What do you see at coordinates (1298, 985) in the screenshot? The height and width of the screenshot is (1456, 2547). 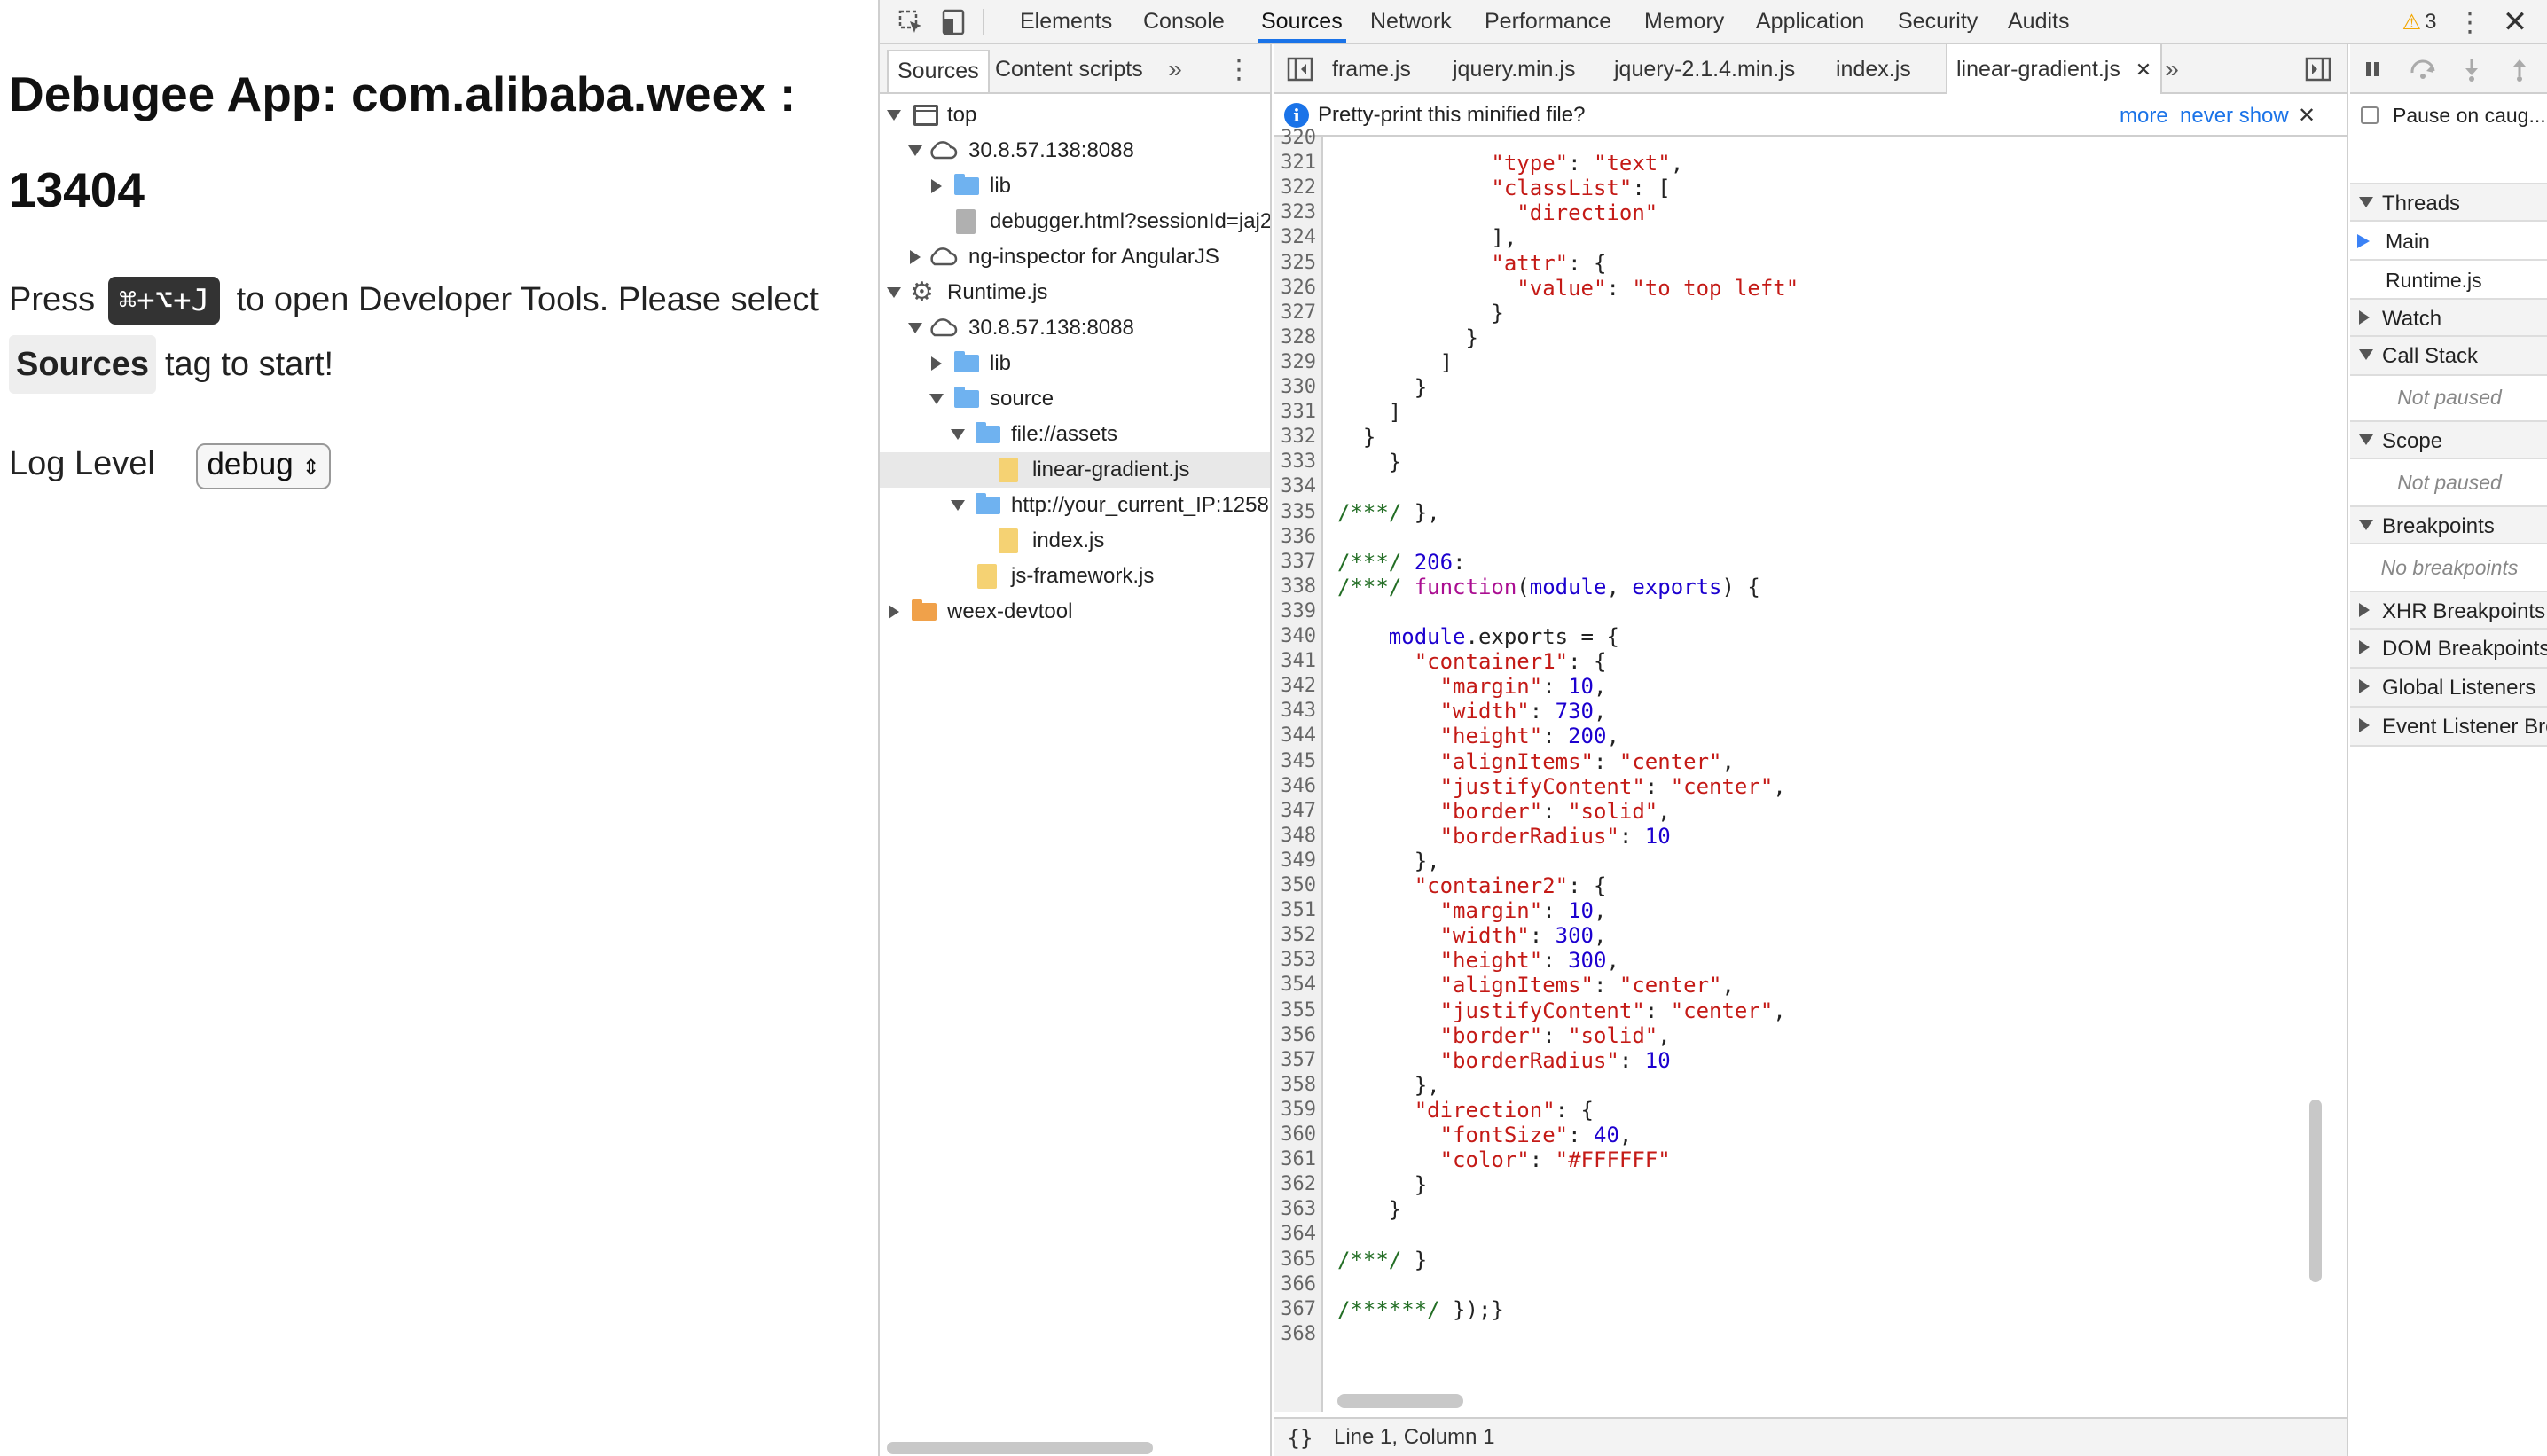 I see `line-number: 354` at bounding box center [1298, 985].